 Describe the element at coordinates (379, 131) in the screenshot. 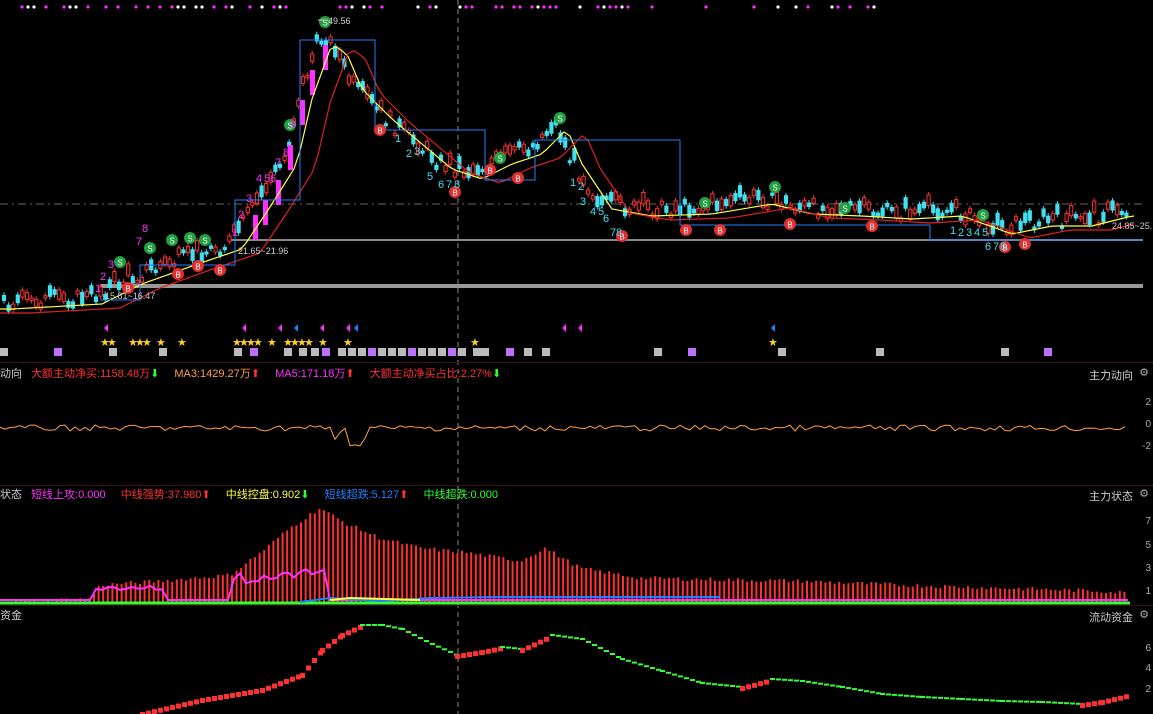

I see `signal-label: B` at that location.